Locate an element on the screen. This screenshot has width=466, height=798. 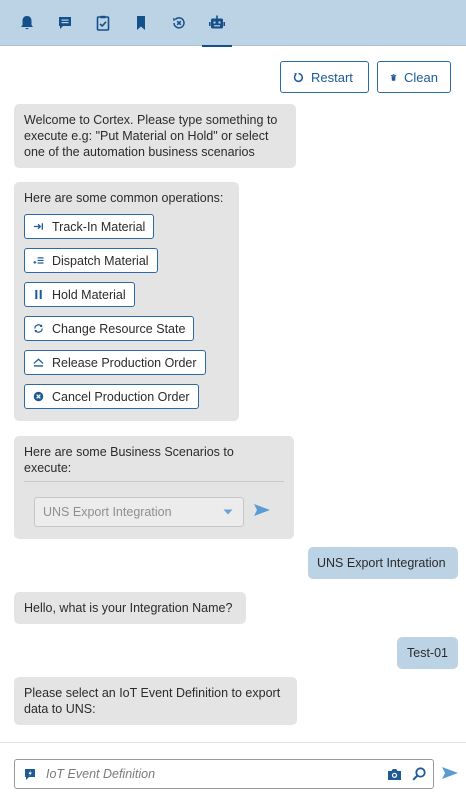
scenario-select-value: UNS Export Integration is located at coordinates (107, 512).